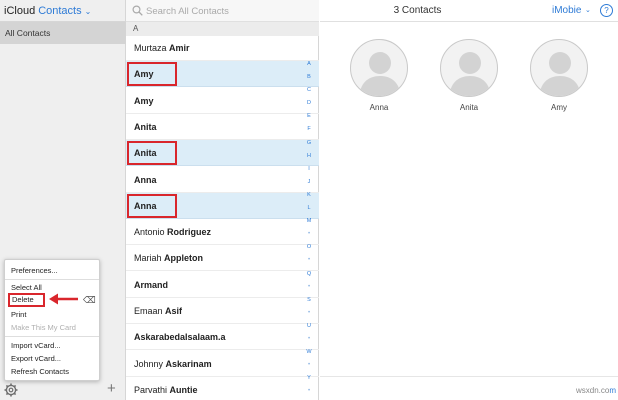  I want to click on contact-row: Armand, so click(222, 285).